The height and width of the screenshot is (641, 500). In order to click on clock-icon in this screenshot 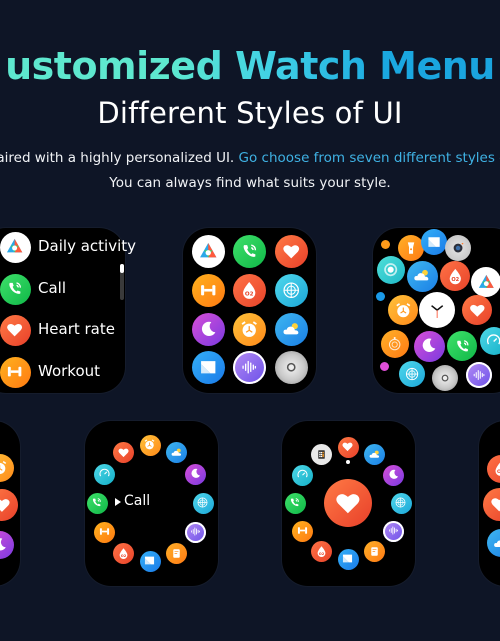, I will do `click(437, 310)`.